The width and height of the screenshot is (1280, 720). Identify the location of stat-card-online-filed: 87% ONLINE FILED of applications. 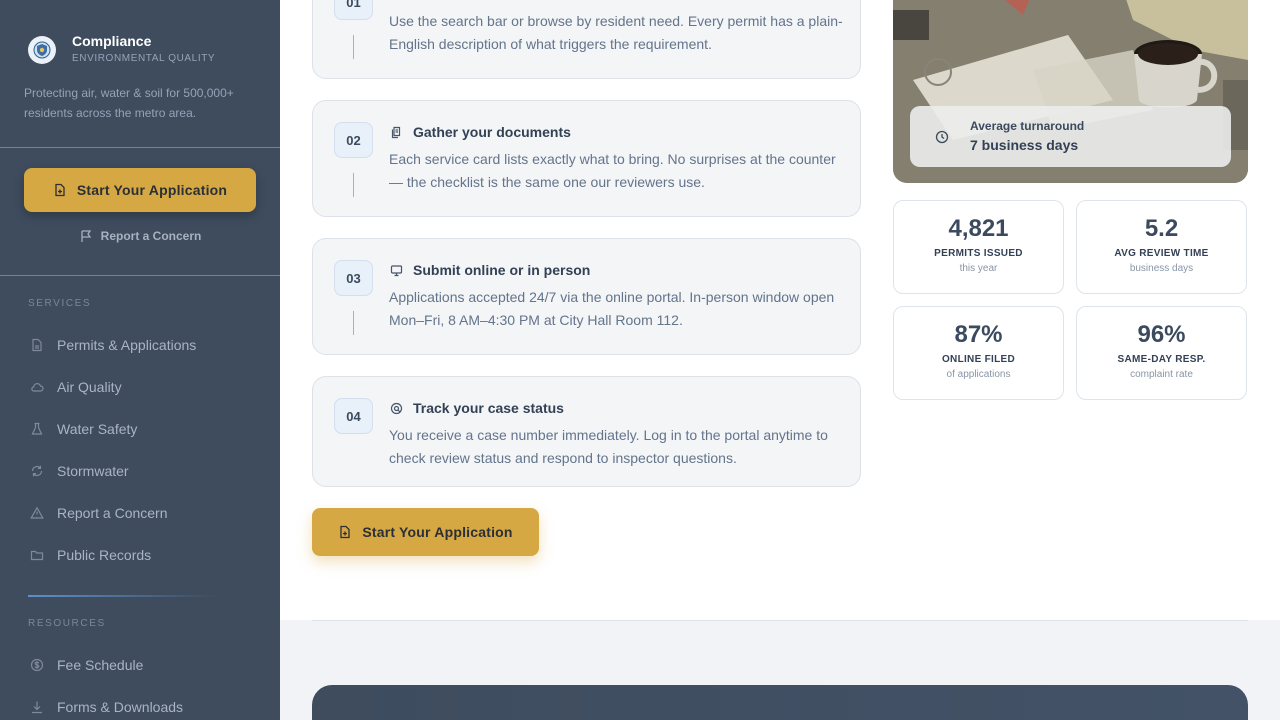
(978, 353).